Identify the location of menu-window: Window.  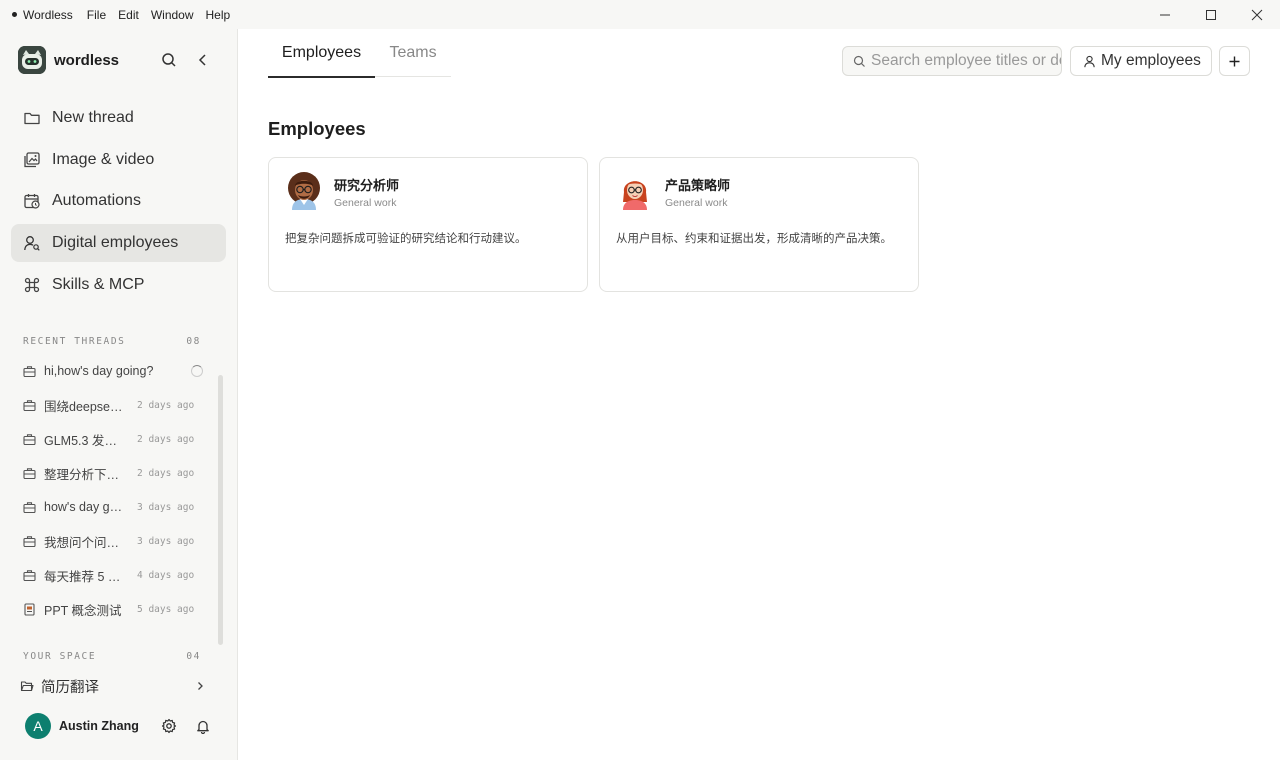
(172, 15).